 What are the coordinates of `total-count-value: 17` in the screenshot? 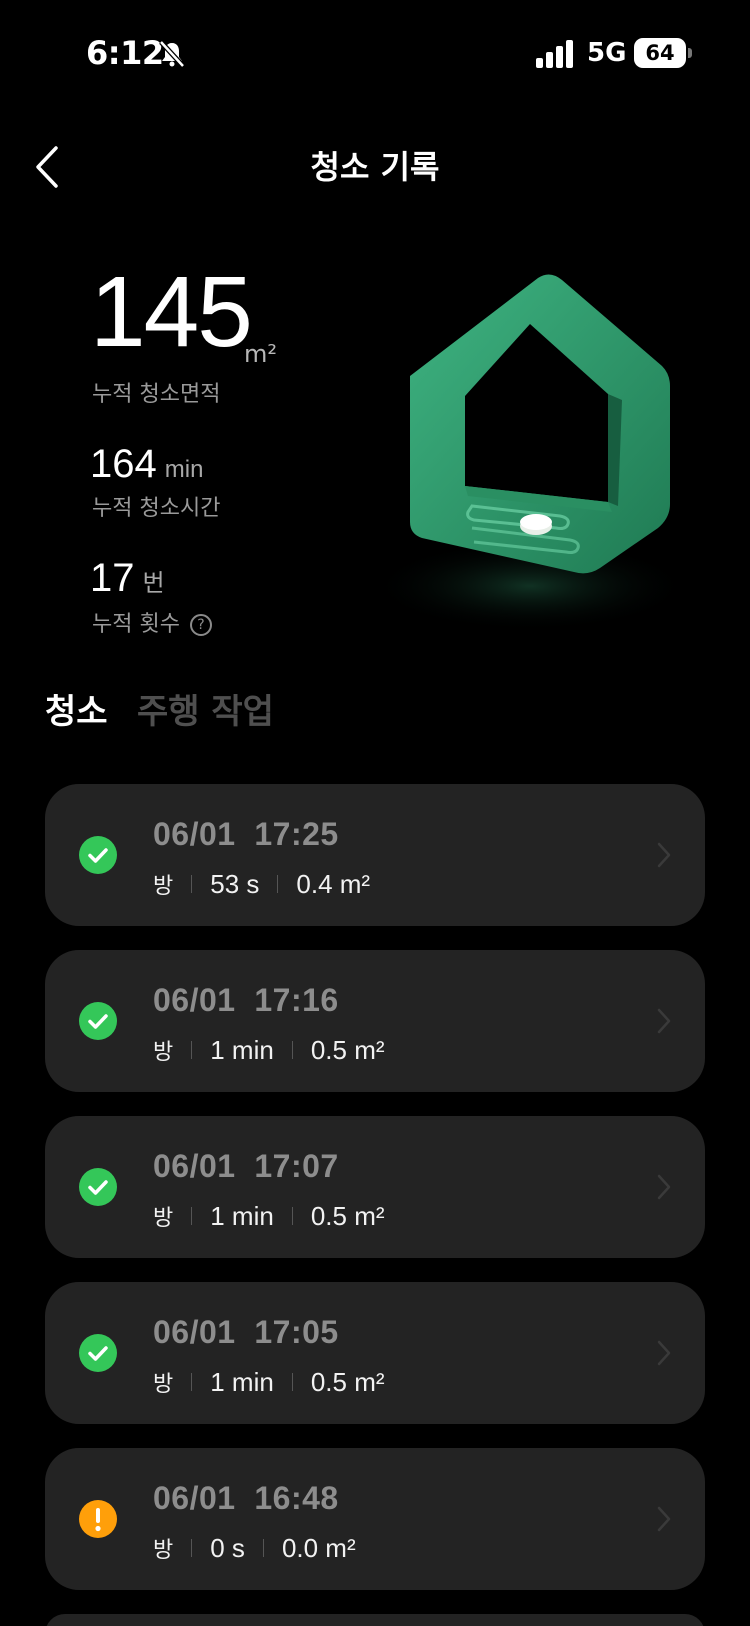 It's located at (112, 578).